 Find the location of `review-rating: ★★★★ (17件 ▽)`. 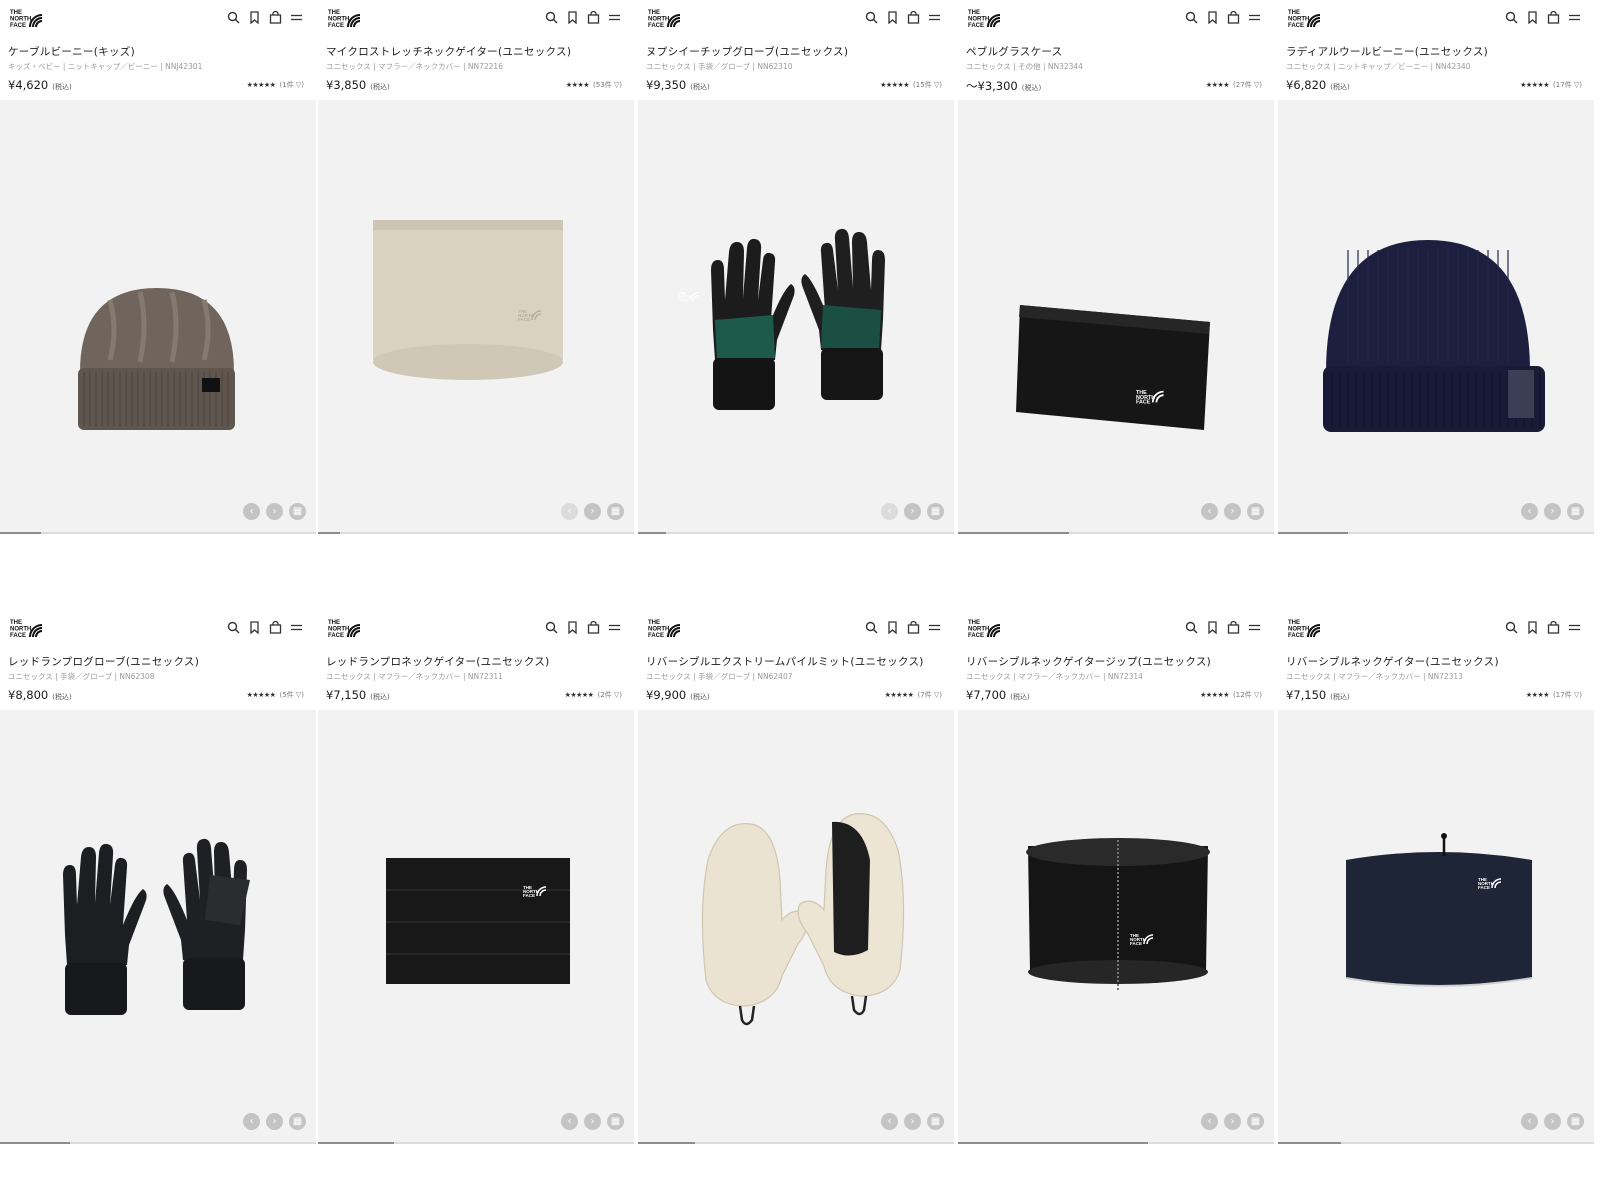

review-rating: ★★★★ (17件 ▽) is located at coordinates (1554, 695).